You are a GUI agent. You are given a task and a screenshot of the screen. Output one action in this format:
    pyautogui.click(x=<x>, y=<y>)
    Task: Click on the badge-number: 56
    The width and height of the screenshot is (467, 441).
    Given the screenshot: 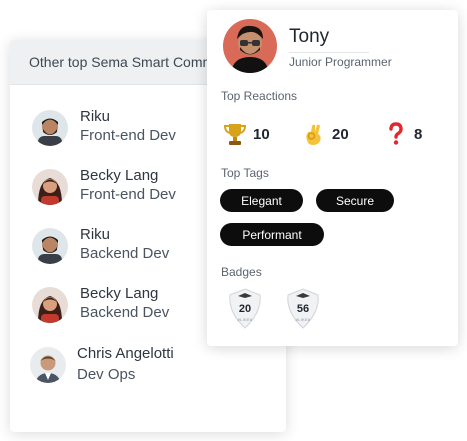 What is the action you would take?
    pyautogui.click(x=303, y=309)
    